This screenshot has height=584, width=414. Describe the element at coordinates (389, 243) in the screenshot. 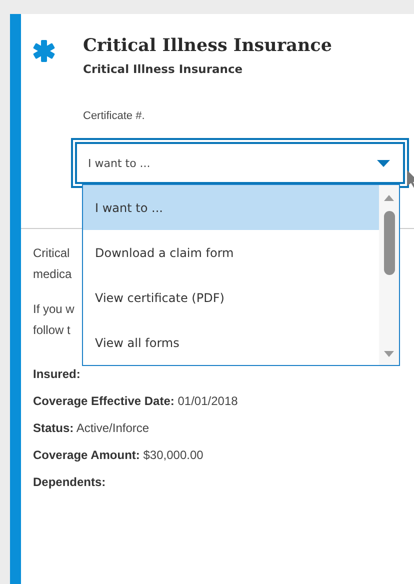

I see `scrollbar-thumb` at that location.